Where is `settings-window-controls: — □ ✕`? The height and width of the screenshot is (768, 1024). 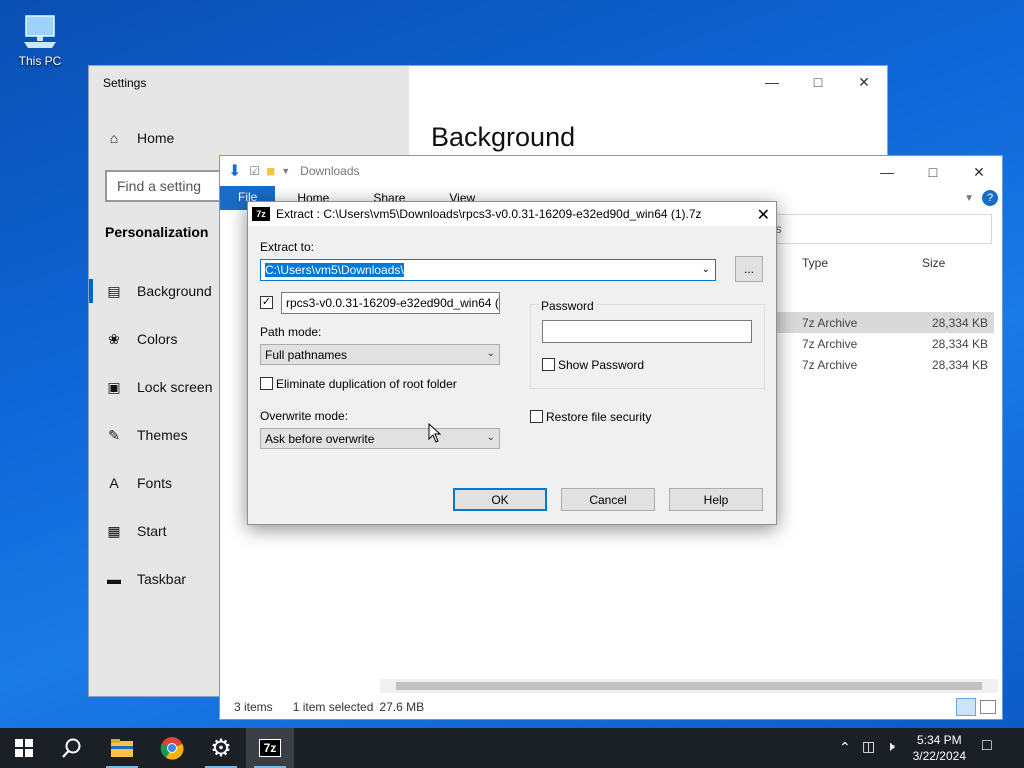 settings-window-controls: — □ ✕ is located at coordinates (818, 82).